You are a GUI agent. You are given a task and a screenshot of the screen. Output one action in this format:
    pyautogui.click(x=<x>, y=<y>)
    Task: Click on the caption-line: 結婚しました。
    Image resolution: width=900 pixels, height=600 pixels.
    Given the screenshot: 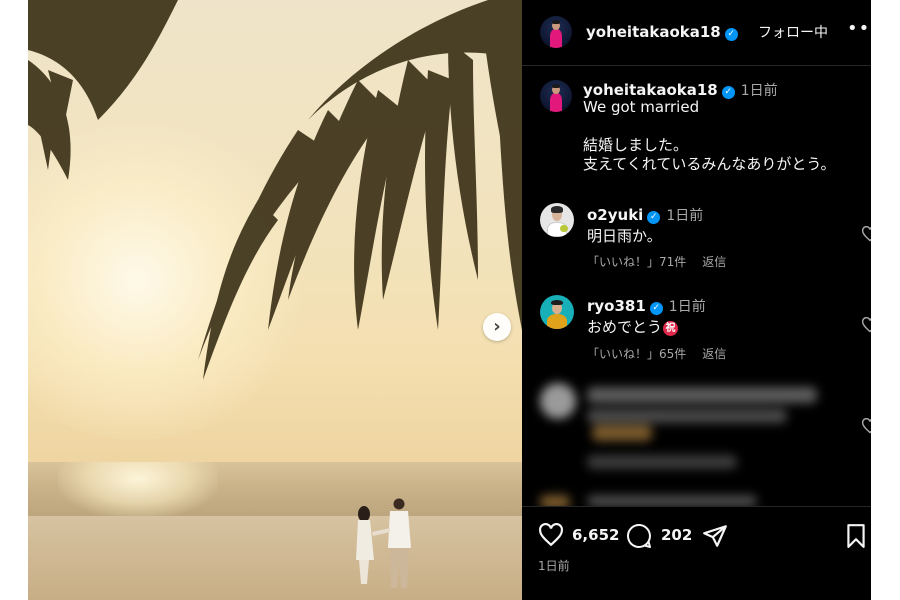 What is the action you would take?
    pyautogui.click(x=636, y=145)
    